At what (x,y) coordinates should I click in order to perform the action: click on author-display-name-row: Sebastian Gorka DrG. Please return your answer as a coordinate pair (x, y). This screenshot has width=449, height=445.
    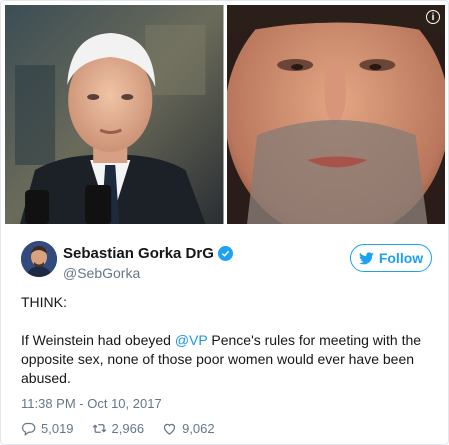
    Looking at the image, I should click on (148, 253).